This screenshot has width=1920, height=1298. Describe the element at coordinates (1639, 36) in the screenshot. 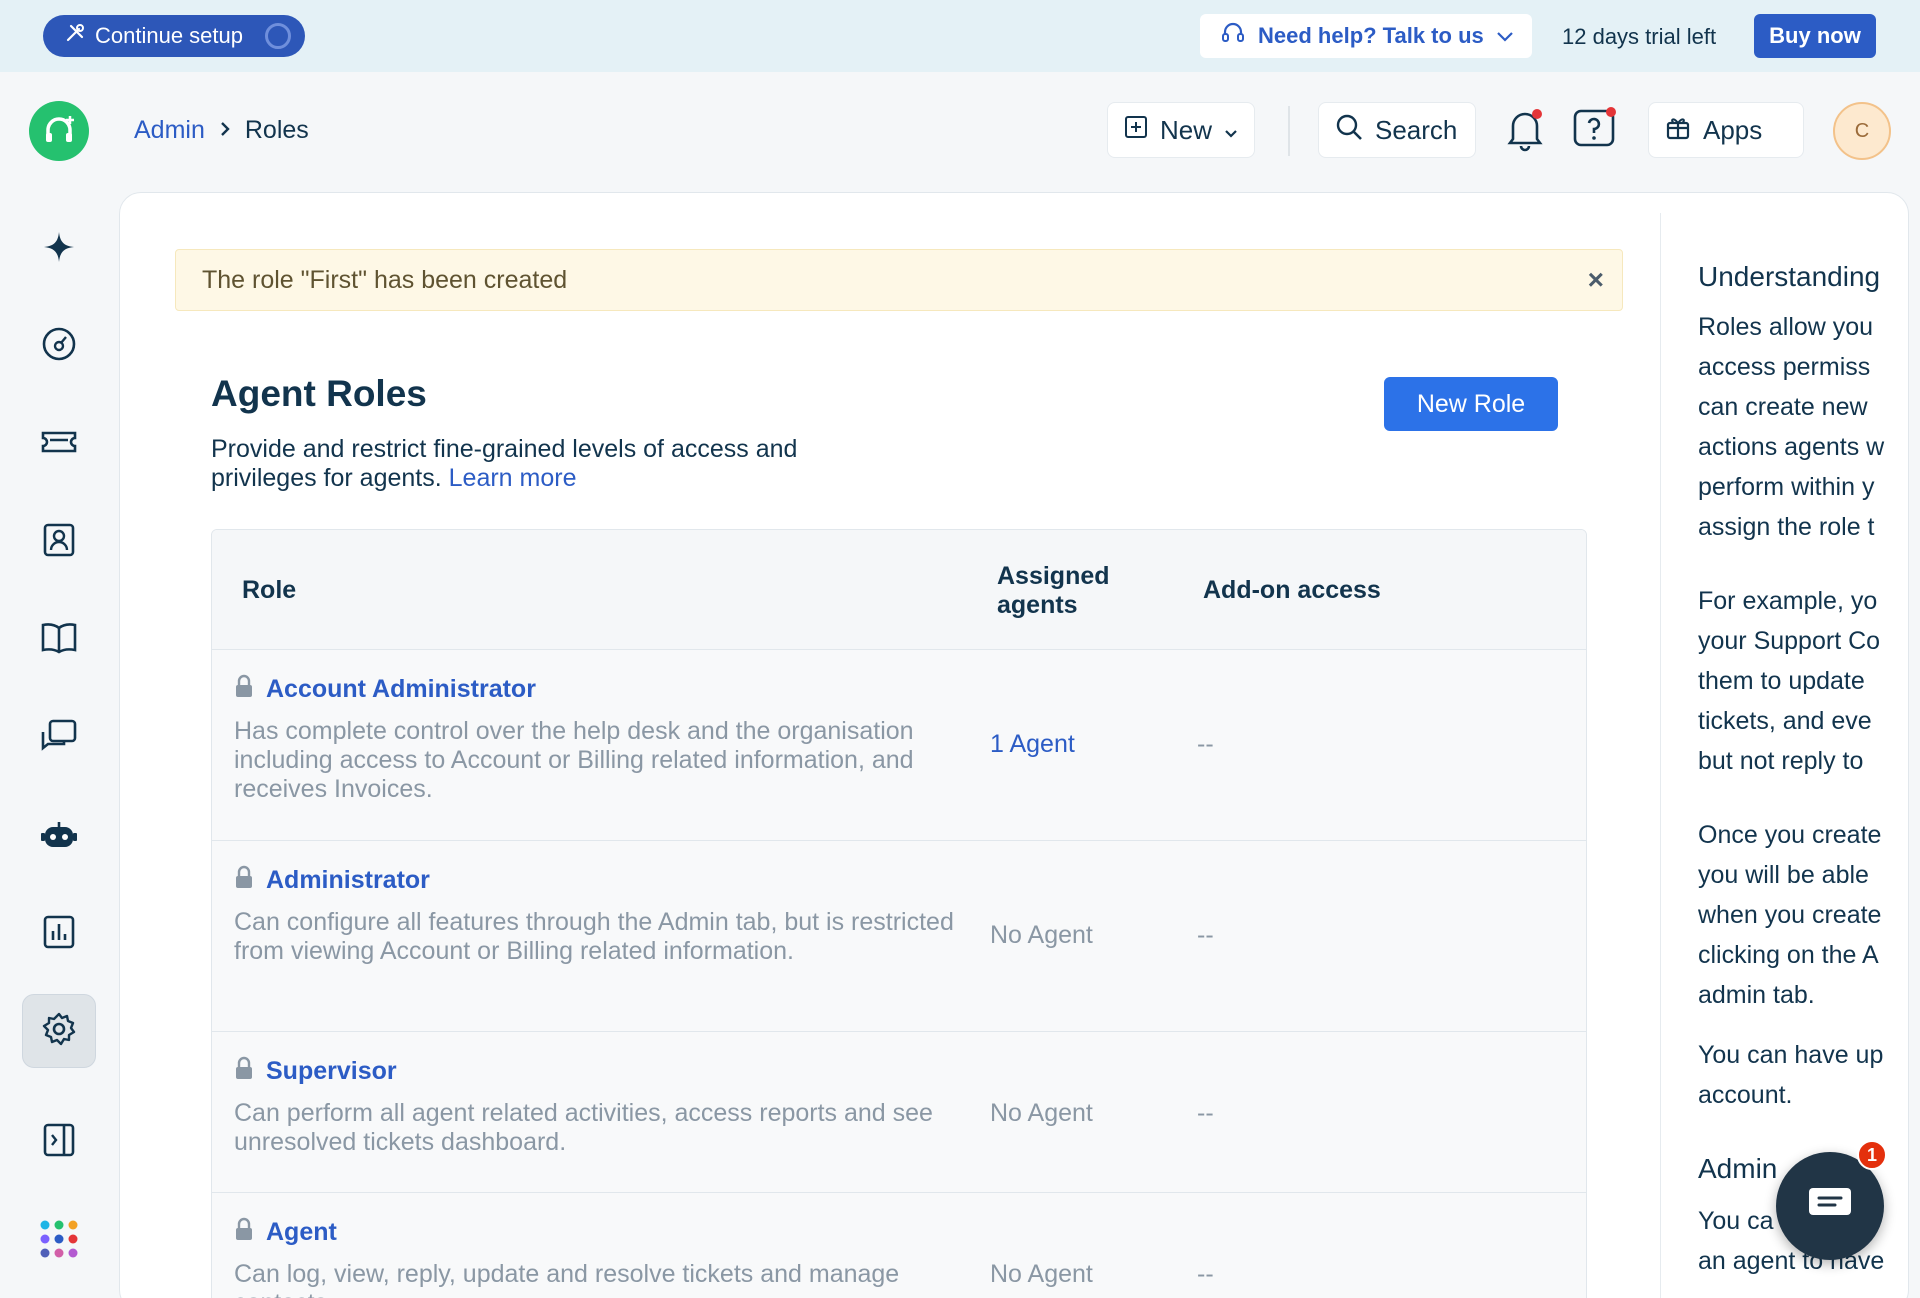

I see `trial-days-left: 12 days trial left` at that location.